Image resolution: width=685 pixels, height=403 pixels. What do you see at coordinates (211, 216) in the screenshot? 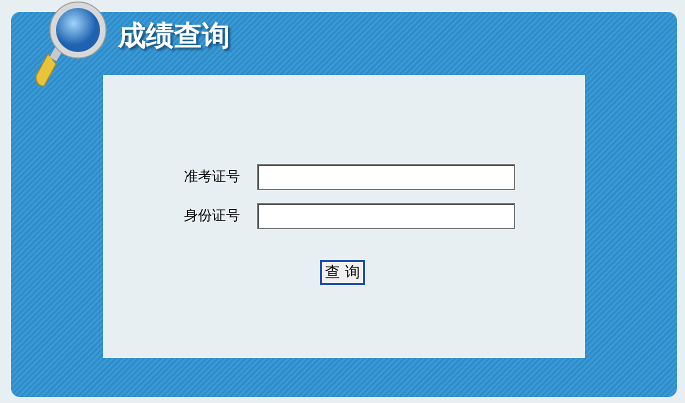
I see `field-label: 身份证号` at bounding box center [211, 216].